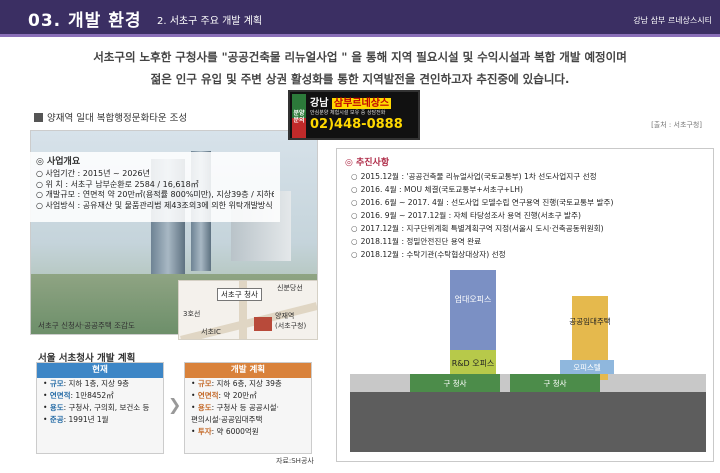 This screenshot has width=720, height=473. I want to click on progress-item: ○ 2016. 4월 : MOU 체결(국토교통부+서초구+LH), so click(437, 189).